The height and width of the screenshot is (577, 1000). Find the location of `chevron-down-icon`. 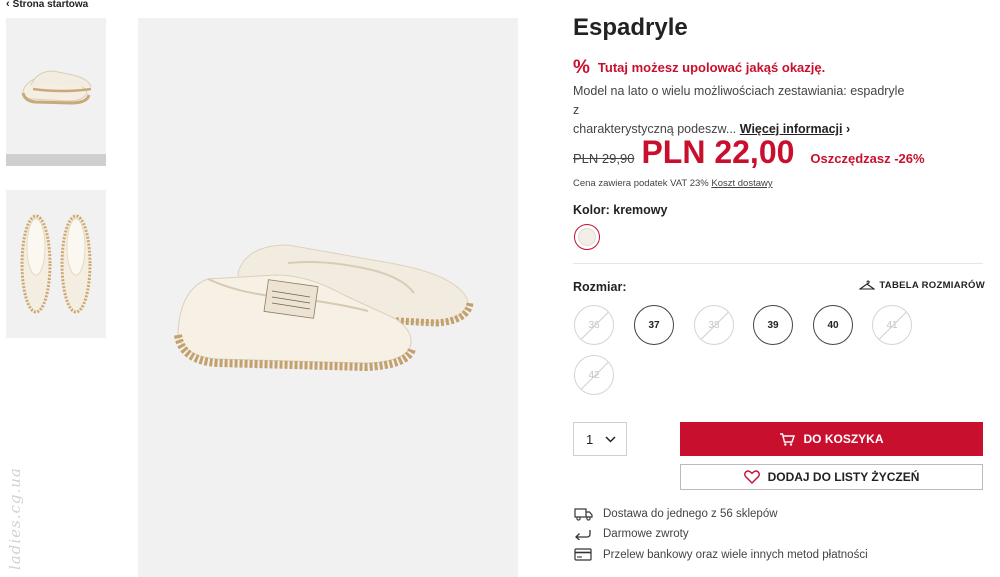

chevron-down-icon is located at coordinates (610, 439).